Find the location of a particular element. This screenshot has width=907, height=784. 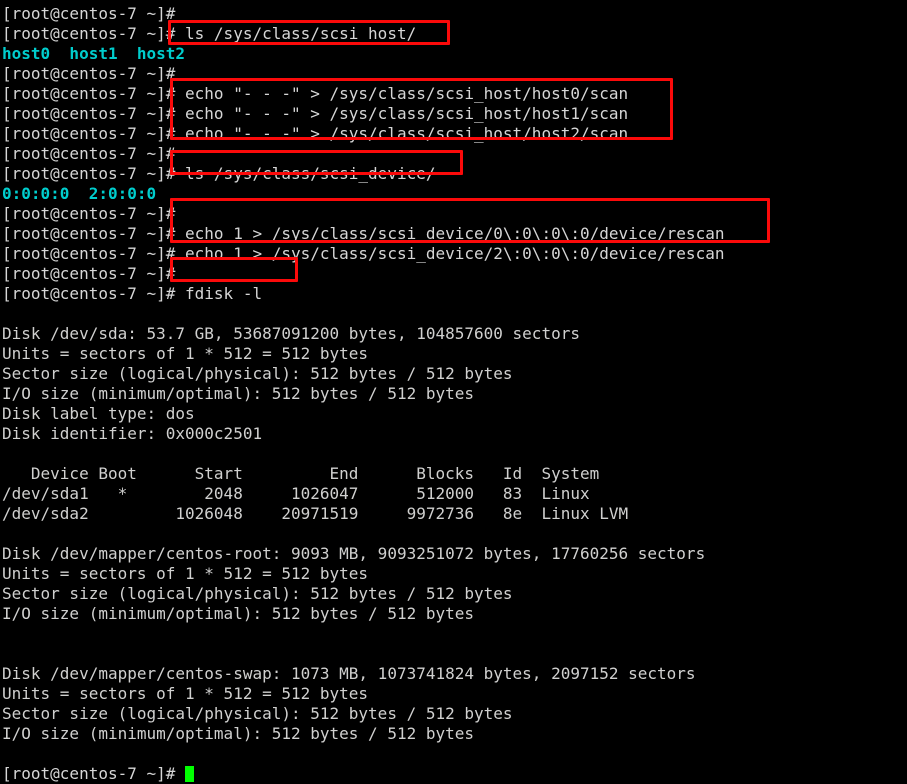

terminal-line: host0 host1 host2 is located at coordinates (454, 54).